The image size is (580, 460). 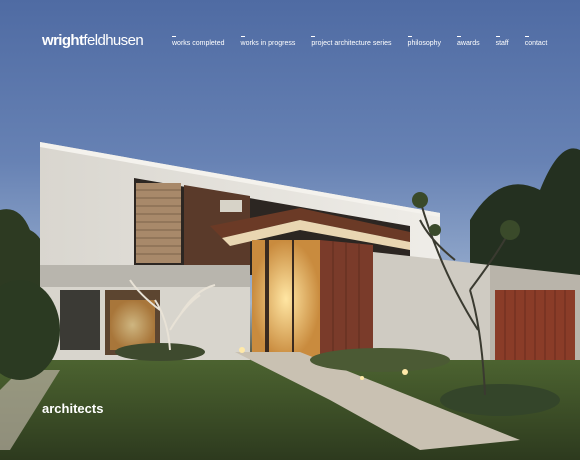 I want to click on nav-philosophy: philosophy, so click(x=424, y=41).